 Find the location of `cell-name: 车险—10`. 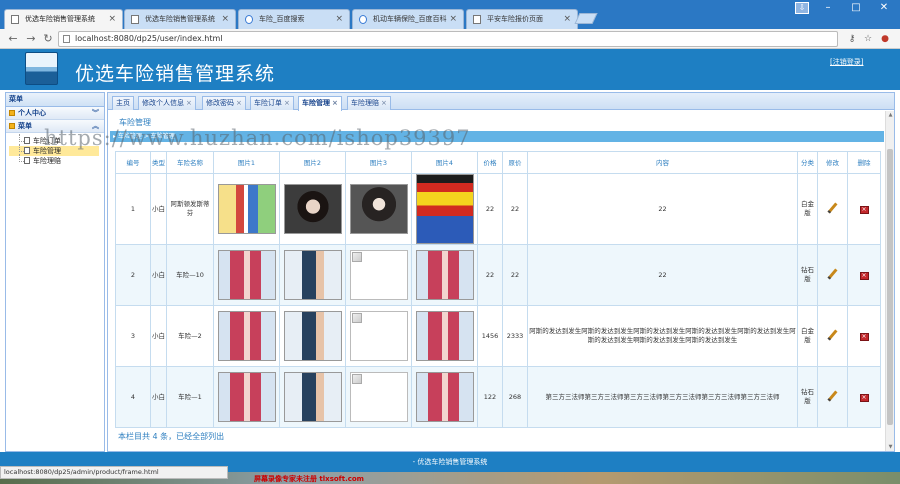

cell-name: 车险—10 is located at coordinates (190, 275).